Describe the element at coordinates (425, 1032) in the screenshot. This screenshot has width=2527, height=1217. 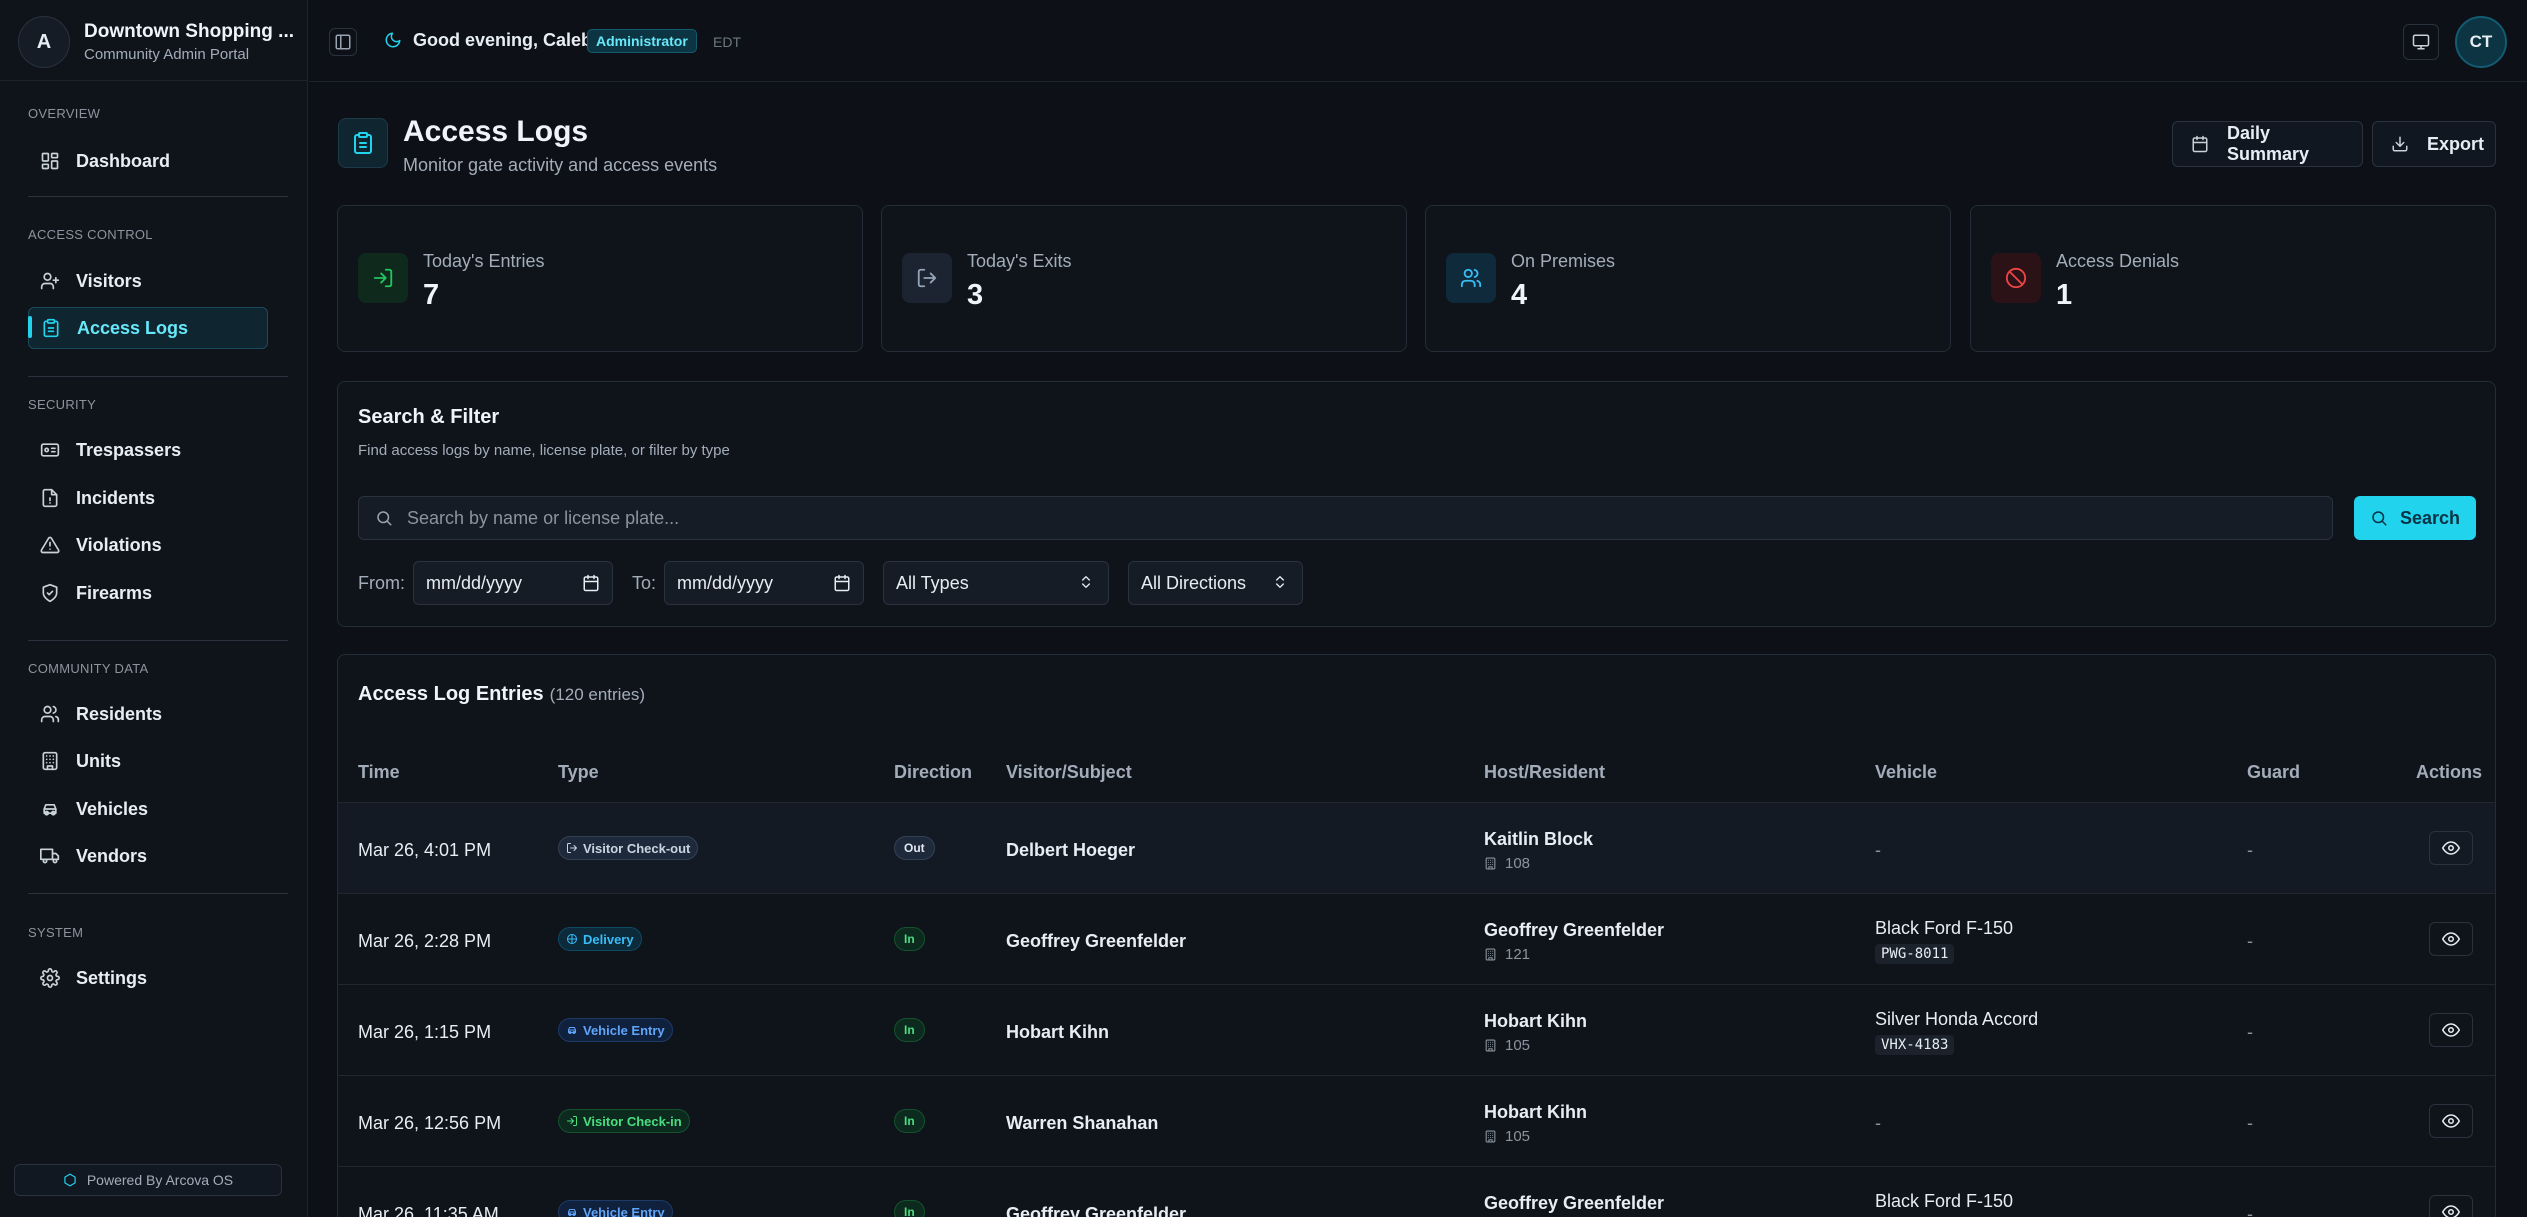
I see `cell-time: Mar 26, 1:15 PM` at that location.